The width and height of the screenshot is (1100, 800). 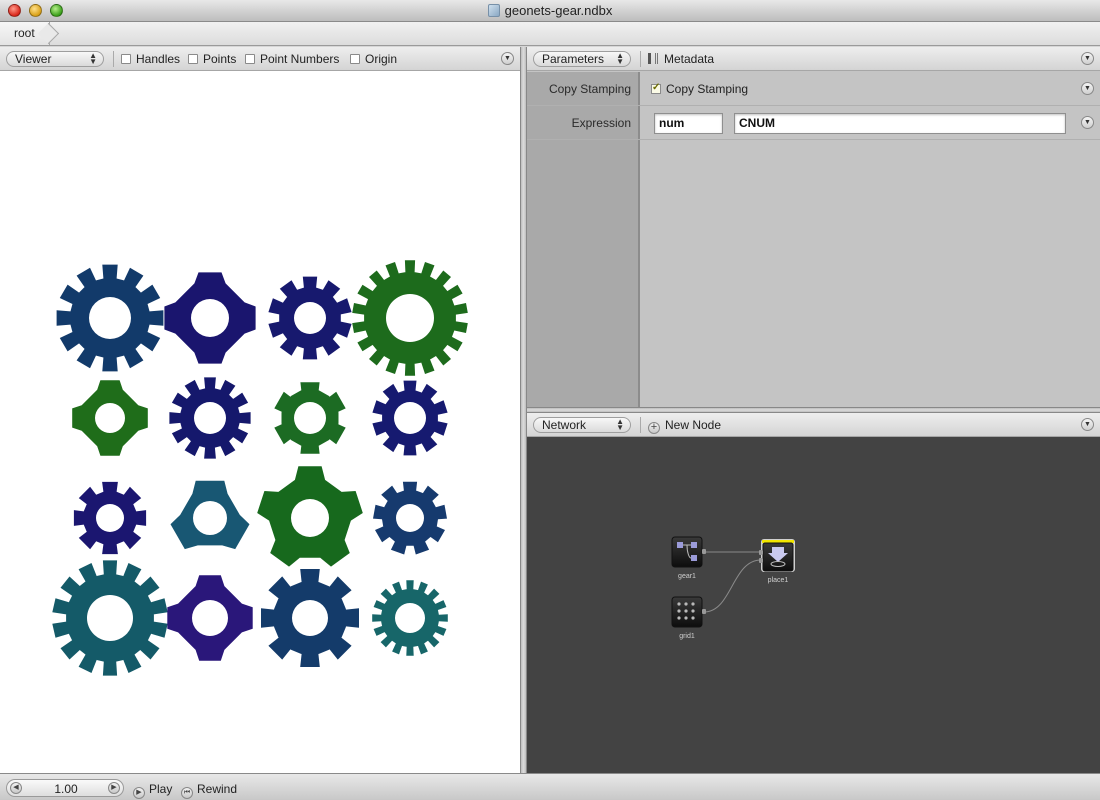 What do you see at coordinates (813, 59) in the screenshot?
I see `parameters-toolbar: Parameters ▲ ▼ Metadata ▼` at bounding box center [813, 59].